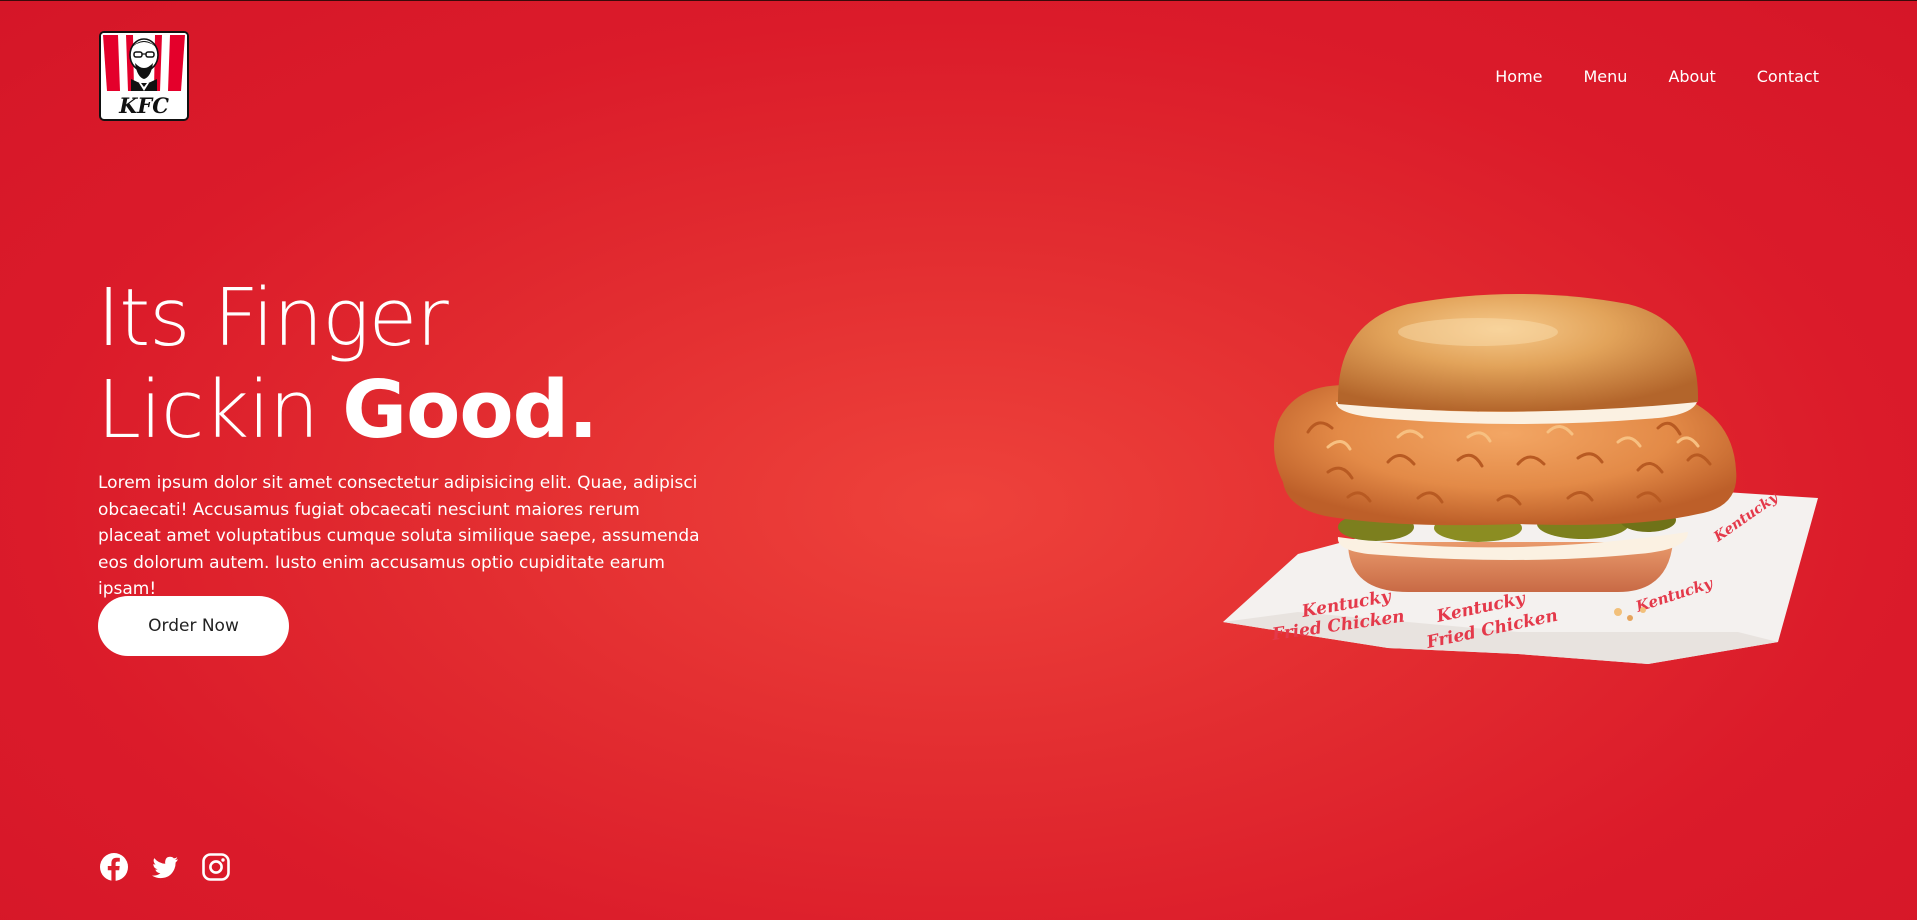 This screenshot has height=920, width=1917. Describe the element at coordinates (216, 867) in the screenshot. I see `instagram-icon` at that location.